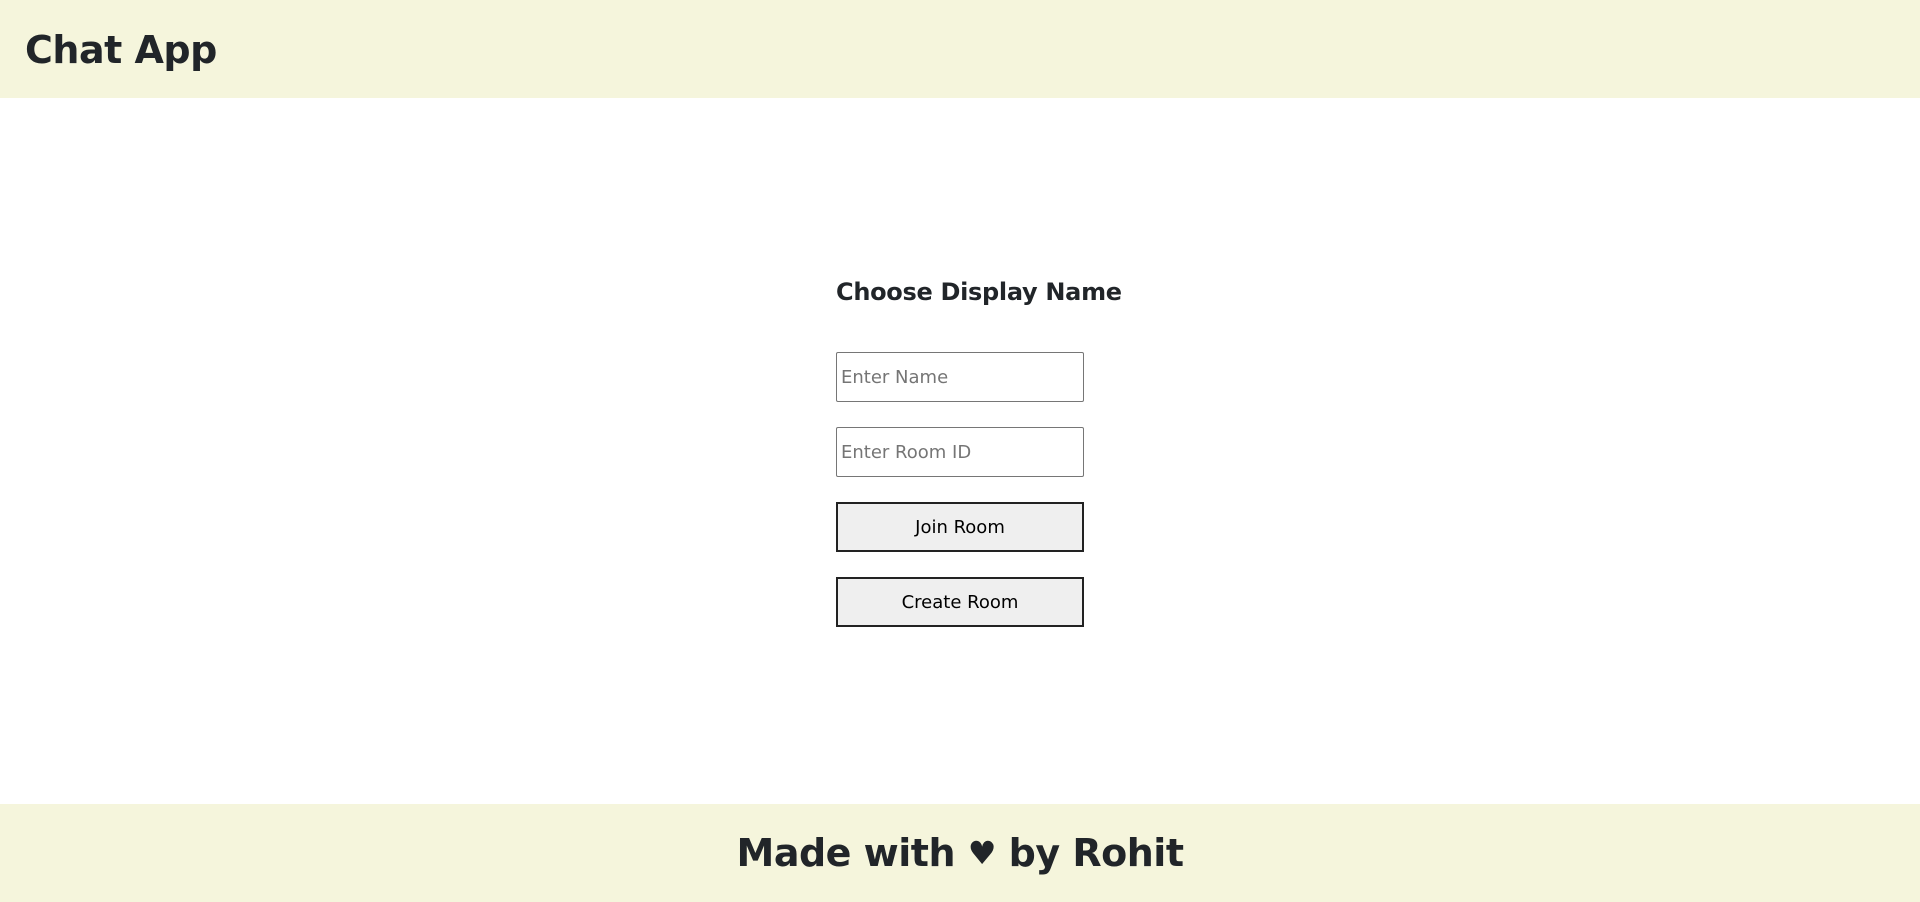 The image size is (1920, 902). I want to click on name-input, so click(960, 377).